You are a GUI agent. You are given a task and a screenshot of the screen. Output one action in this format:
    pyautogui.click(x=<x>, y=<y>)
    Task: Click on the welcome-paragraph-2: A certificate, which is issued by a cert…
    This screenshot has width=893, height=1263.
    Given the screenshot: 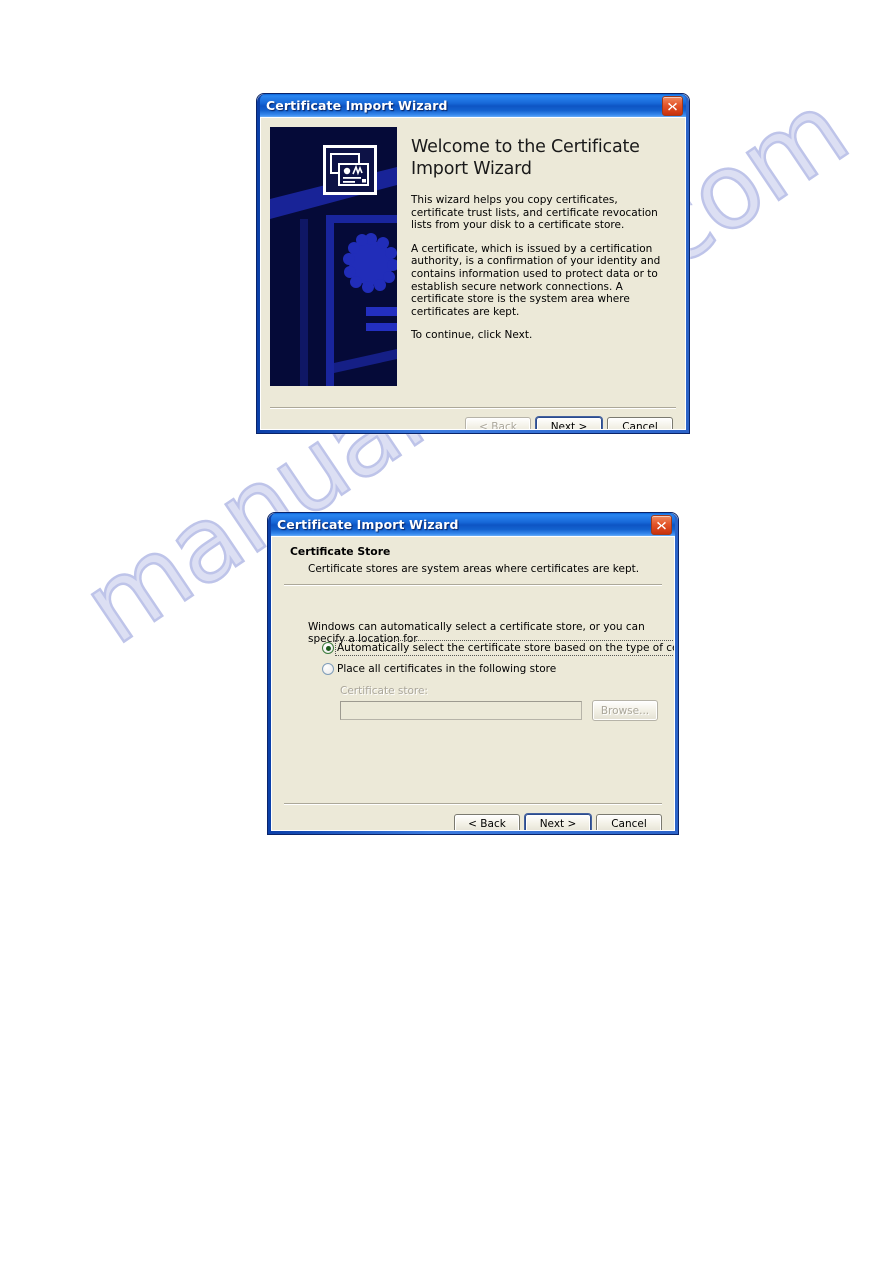 What is the action you would take?
    pyautogui.click(x=536, y=280)
    